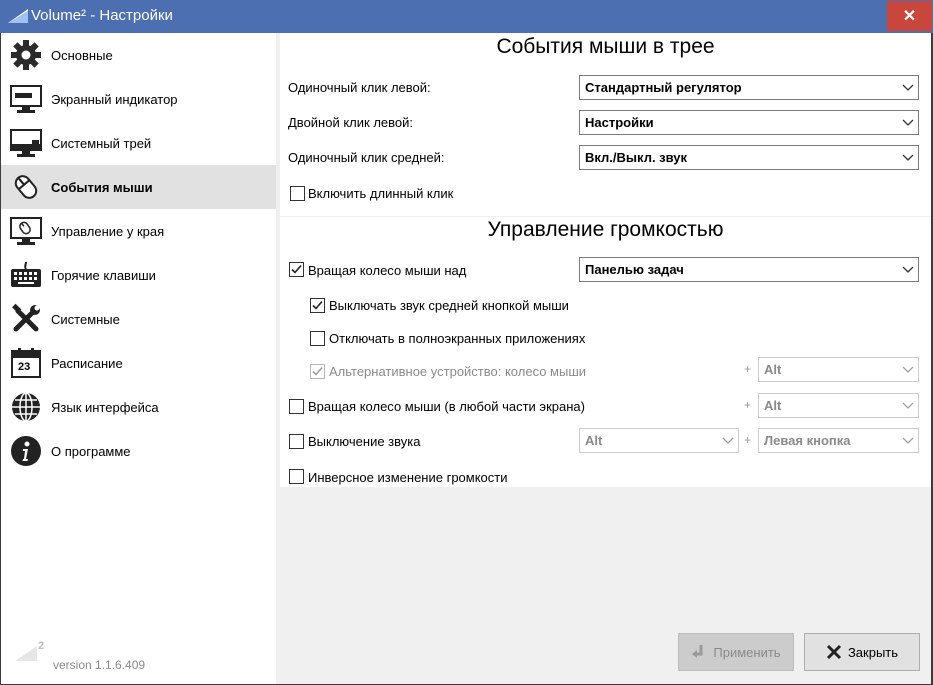  What do you see at coordinates (103, 275) in the screenshot?
I see `sidebar-item-label: Горячие клавиши` at bounding box center [103, 275].